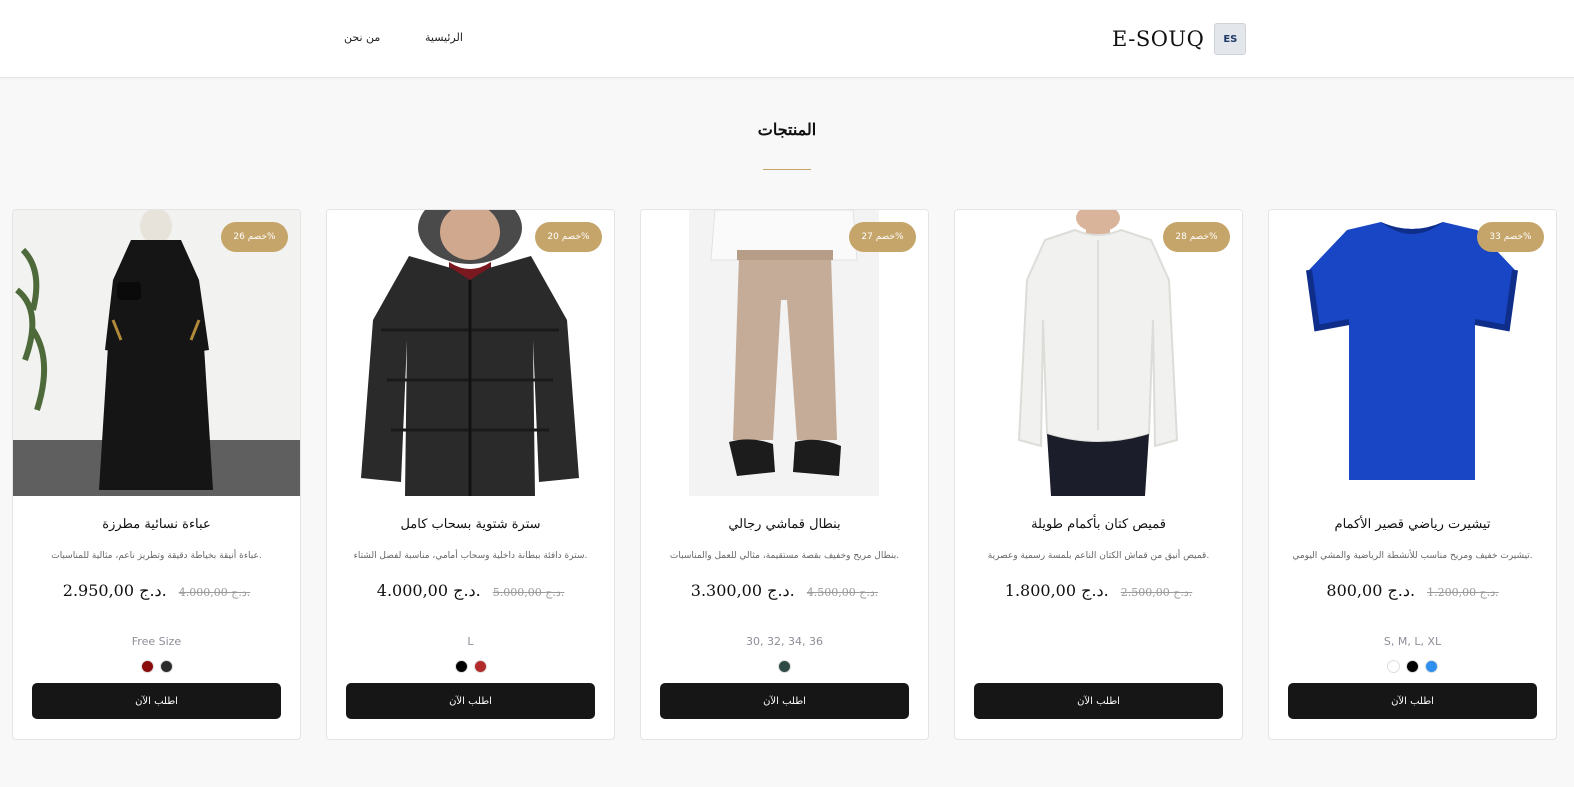  What do you see at coordinates (1098, 353) in the screenshot?
I see `shirt-image: خصم 28%` at bounding box center [1098, 353].